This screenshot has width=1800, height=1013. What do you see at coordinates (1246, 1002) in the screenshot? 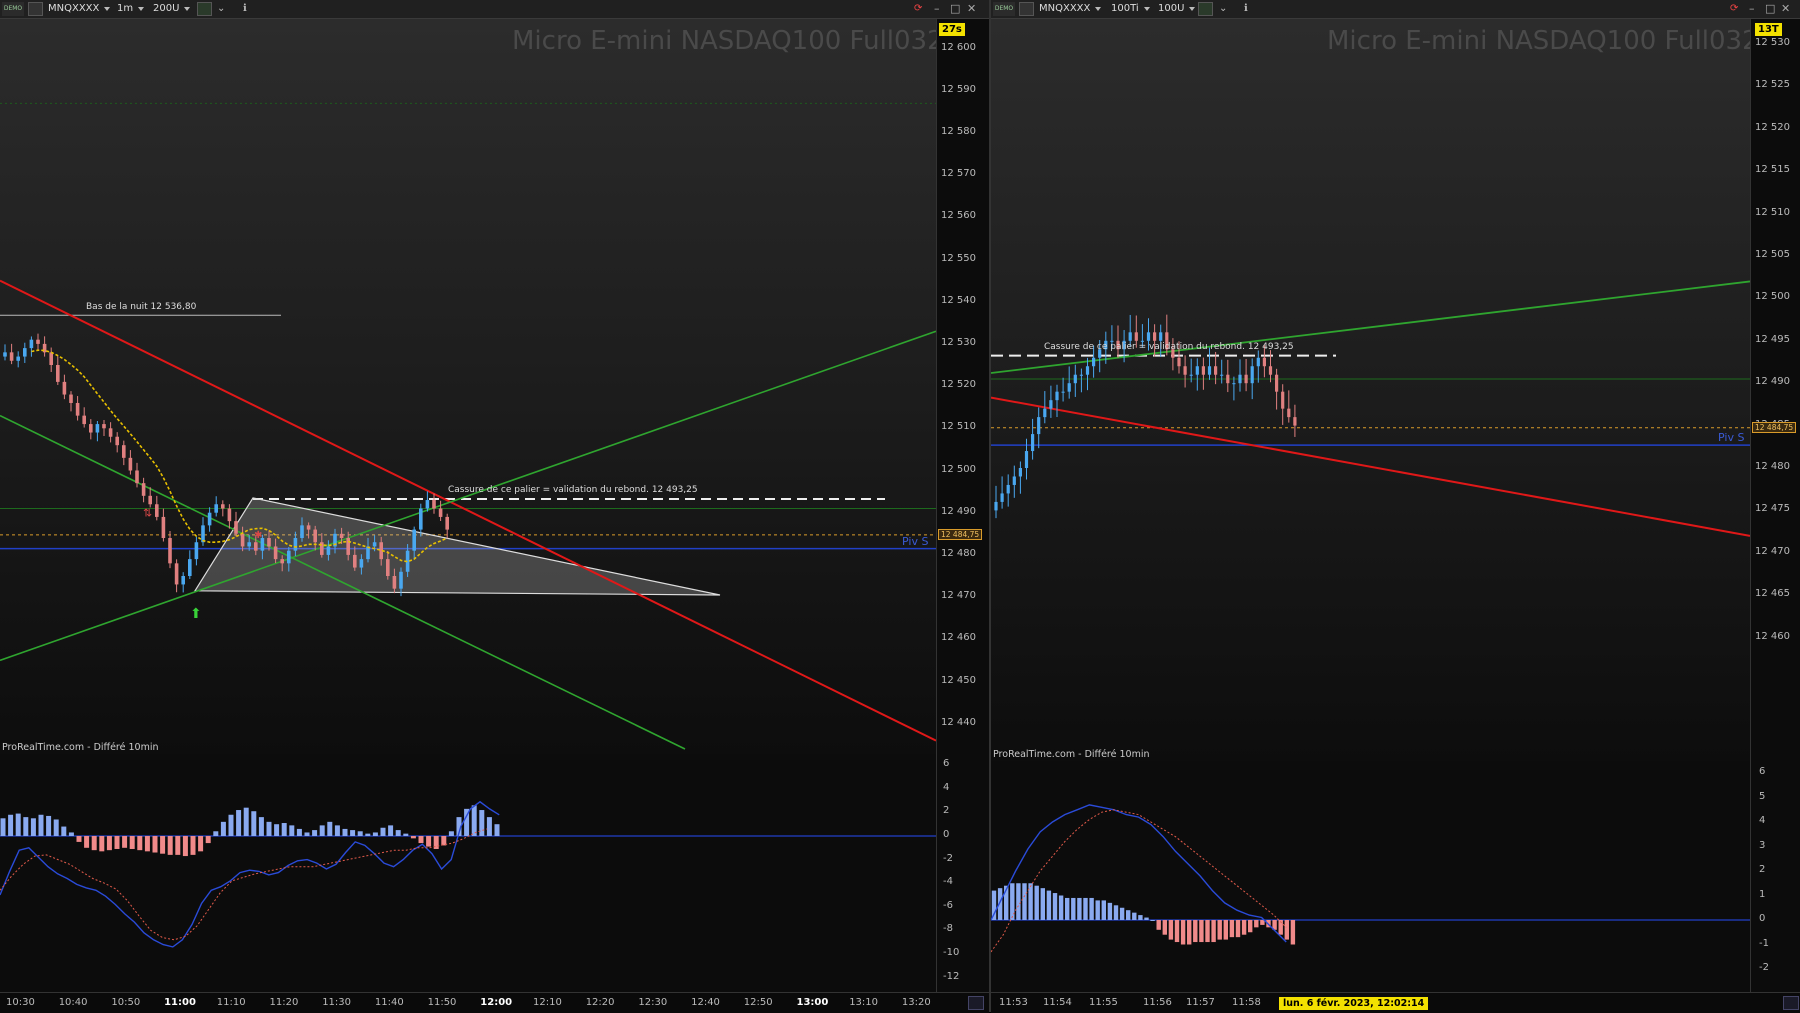
I see `time-tick-label: 11:58` at bounding box center [1246, 1002].